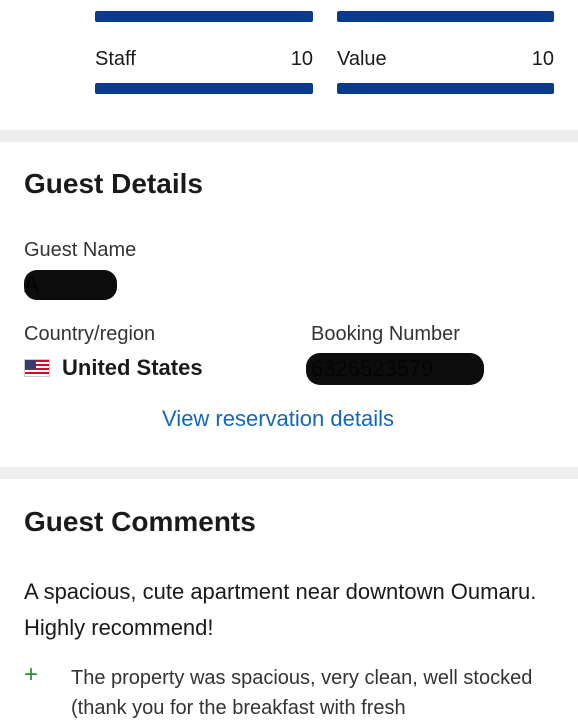  I want to click on us-flag-icon, so click(37, 368).